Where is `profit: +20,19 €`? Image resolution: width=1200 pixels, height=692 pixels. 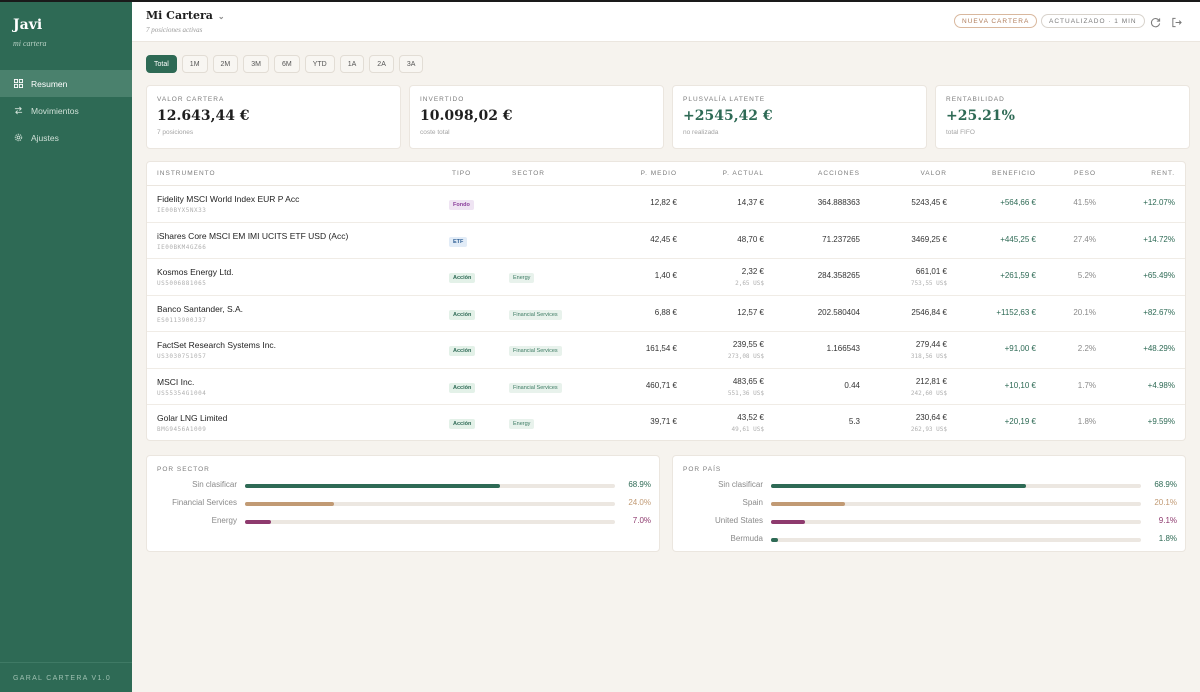
profit: +20,19 € is located at coordinates (1020, 421).